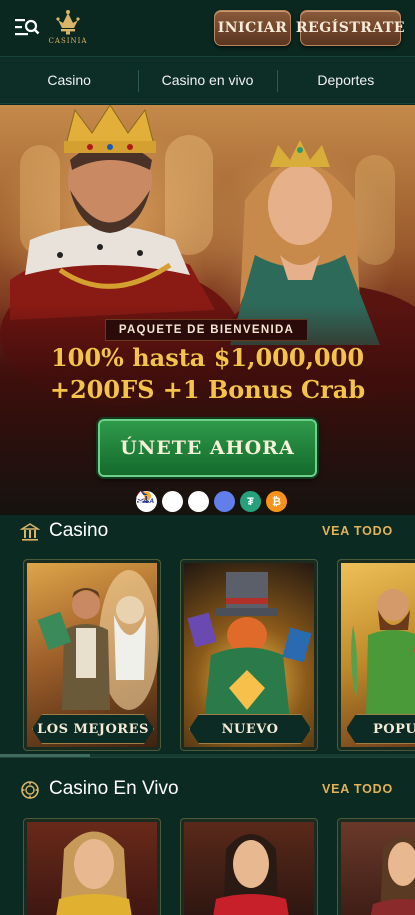  I want to click on dealer-third-art, so click(392, 875).